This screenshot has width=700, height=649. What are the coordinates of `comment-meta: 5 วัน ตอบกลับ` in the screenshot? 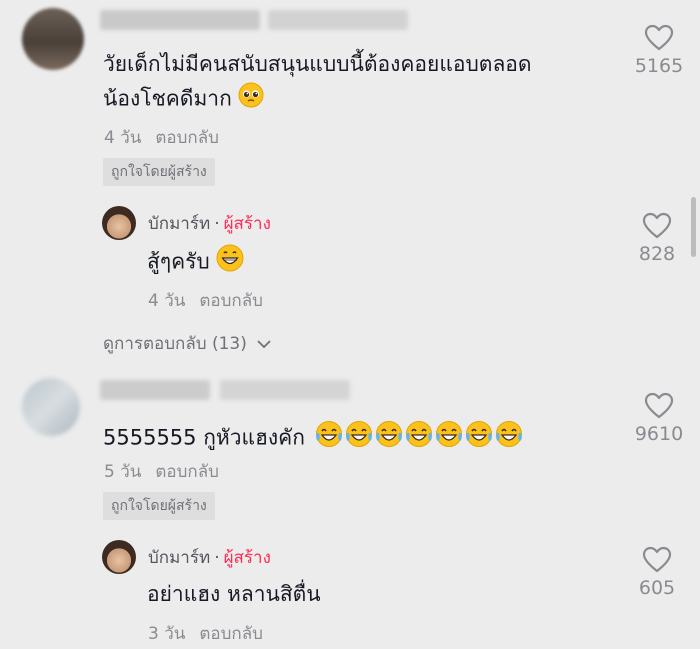 It's located at (161, 471).